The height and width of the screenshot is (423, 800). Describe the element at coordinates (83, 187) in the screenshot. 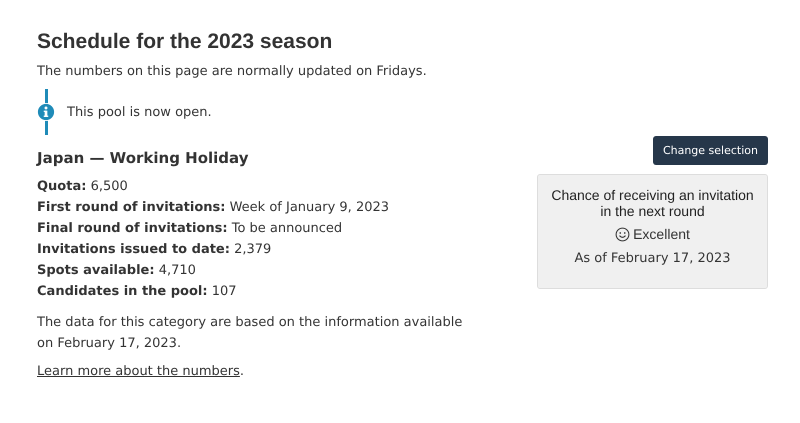

I see `fact-line: Quota: 6,500` at that location.